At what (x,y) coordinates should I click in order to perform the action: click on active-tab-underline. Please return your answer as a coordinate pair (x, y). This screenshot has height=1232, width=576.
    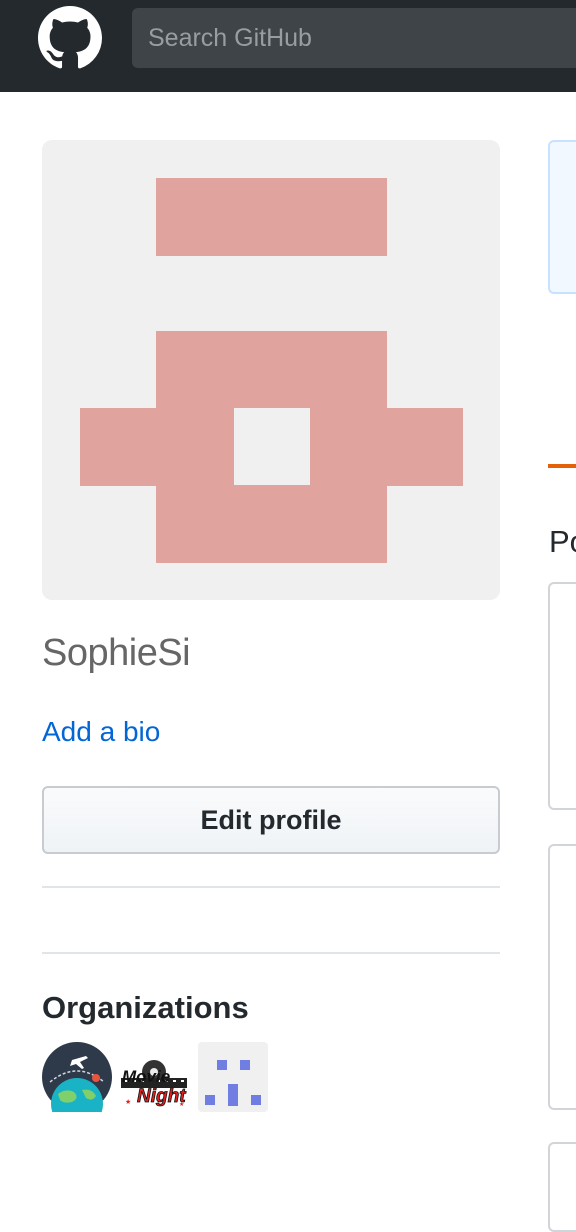
    Looking at the image, I should click on (562, 466).